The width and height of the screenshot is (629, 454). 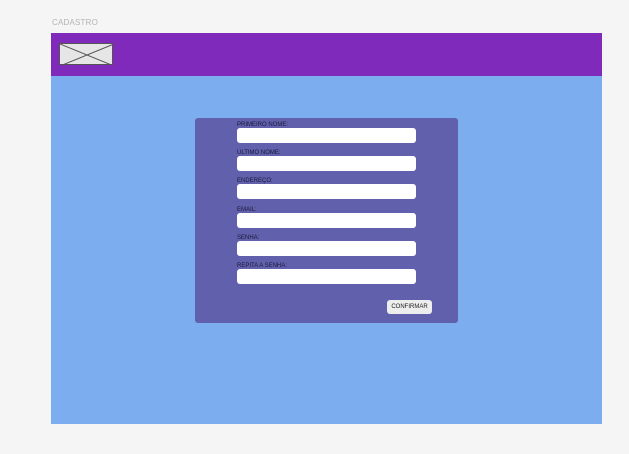 I want to click on email-input, so click(x=326, y=220).